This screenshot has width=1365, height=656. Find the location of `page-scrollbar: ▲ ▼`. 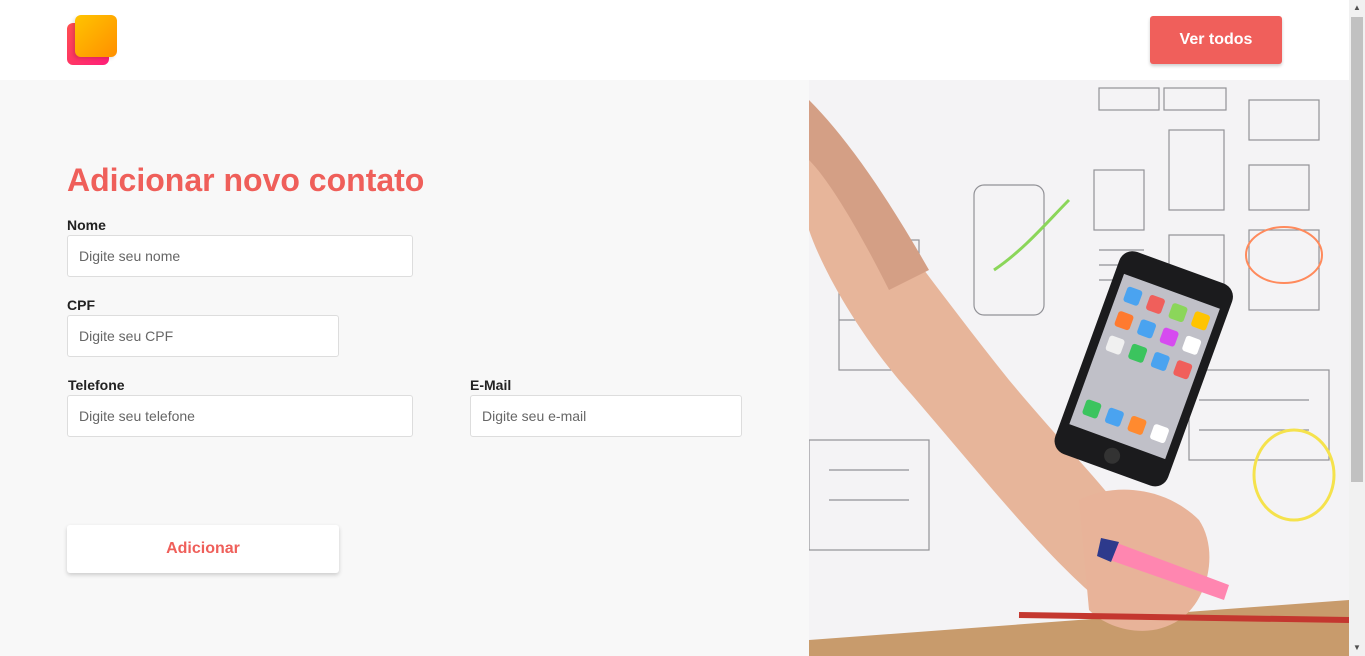

page-scrollbar: ▲ ▼ is located at coordinates (1357, 328).